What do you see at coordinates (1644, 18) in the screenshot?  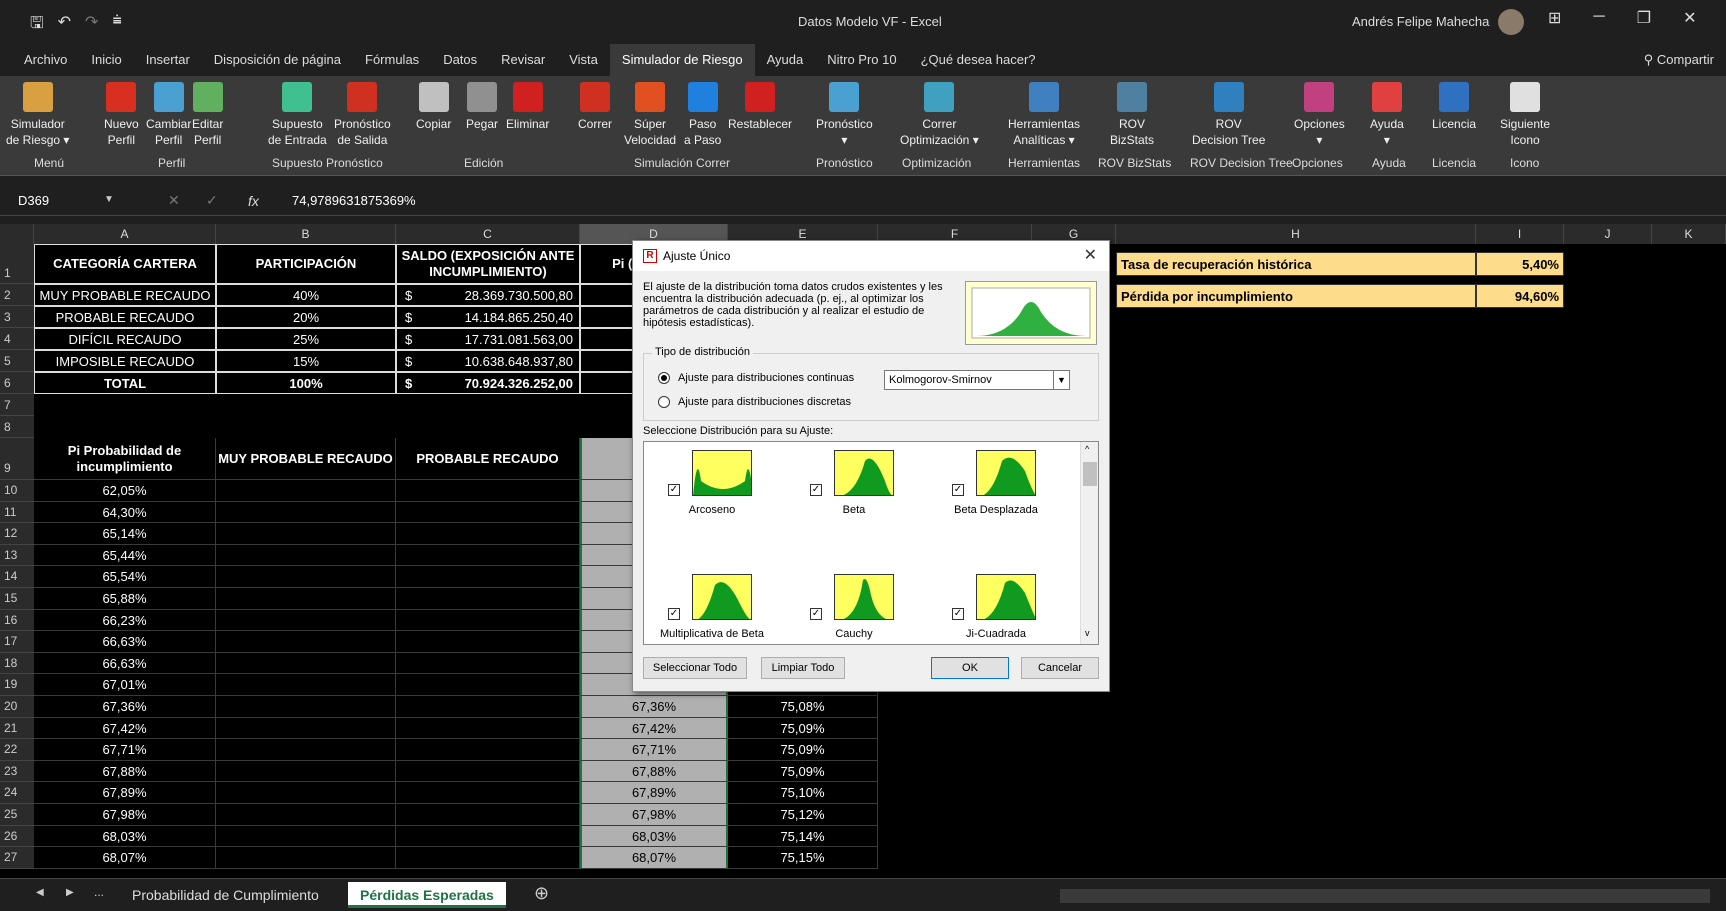 I see `restore-icon: ❐` at bounding box center [1644, 18].